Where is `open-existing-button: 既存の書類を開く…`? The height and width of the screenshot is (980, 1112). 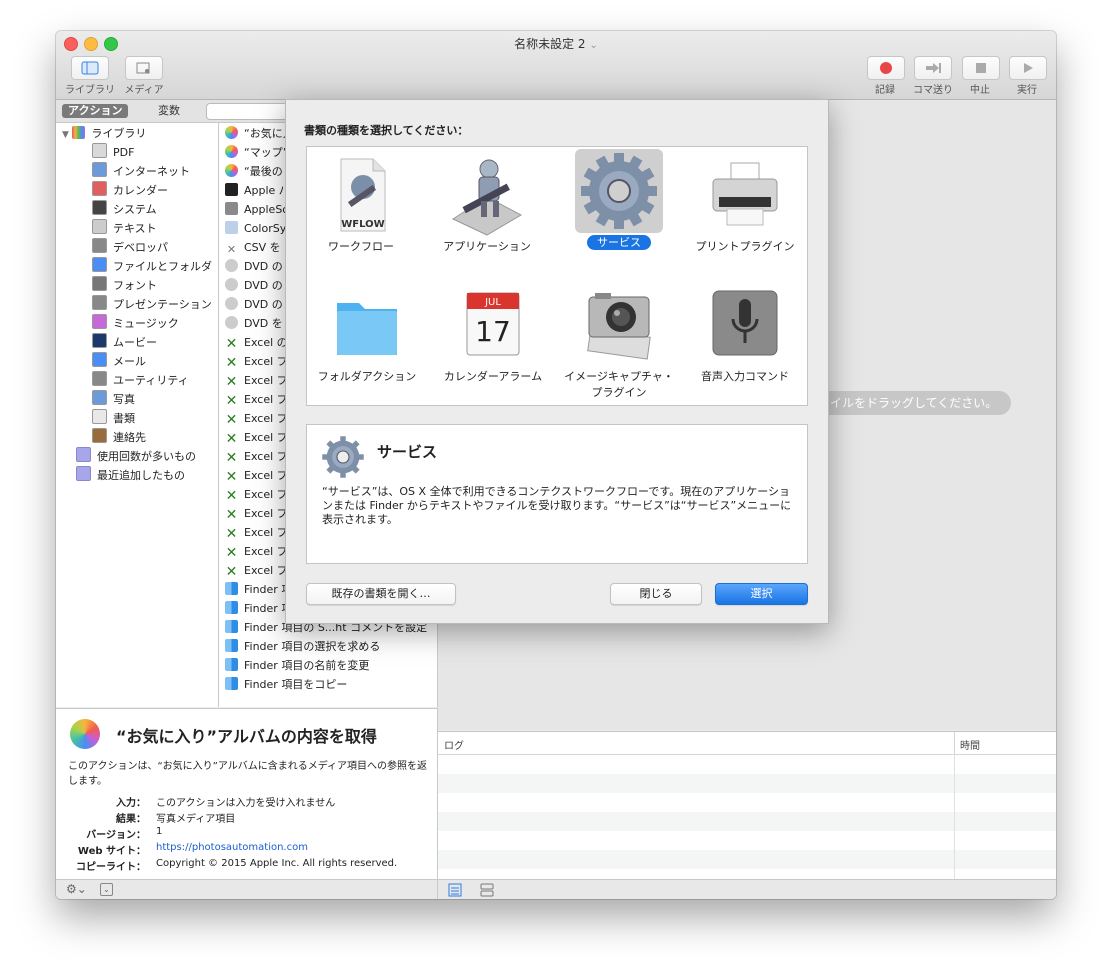
open-existing-button: 既存の書類を開く… is located at coordinates (381, 594).